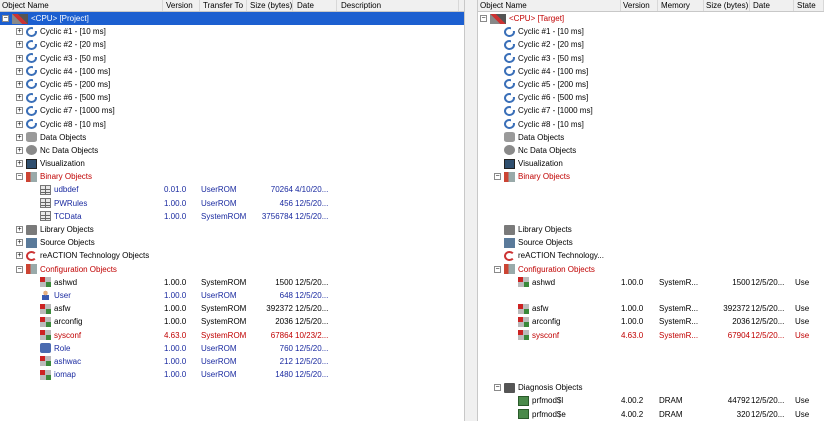 This screenshot has height=421, width=824. What do you see at coordinates (96, 189) in the screenshot?
I see `tree-node: udbdef` at bounding box center [96, 189].